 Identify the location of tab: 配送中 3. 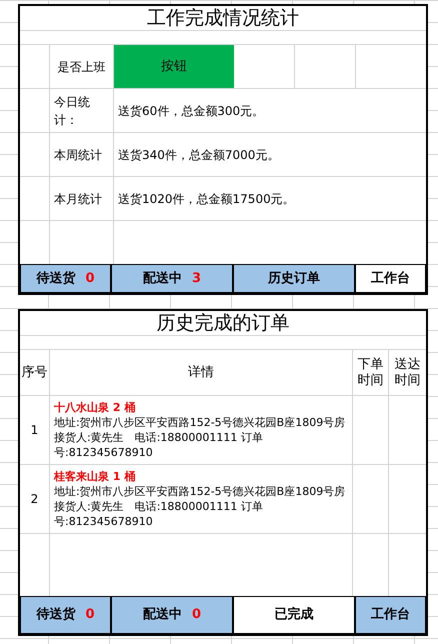
(172, 278).